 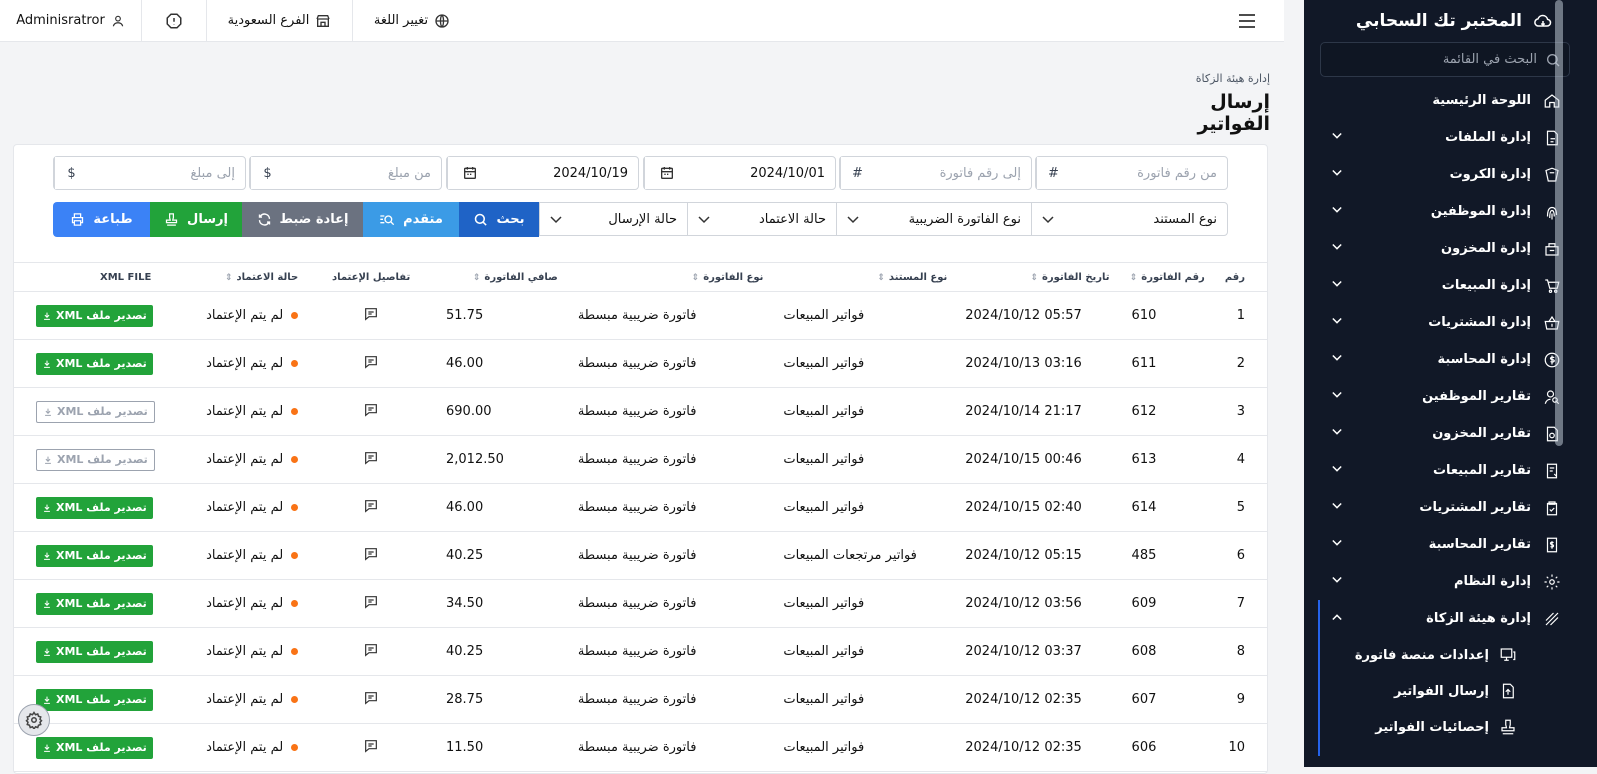 I want to click on user-menu: Adminisratror, so click(x=71, y=21).